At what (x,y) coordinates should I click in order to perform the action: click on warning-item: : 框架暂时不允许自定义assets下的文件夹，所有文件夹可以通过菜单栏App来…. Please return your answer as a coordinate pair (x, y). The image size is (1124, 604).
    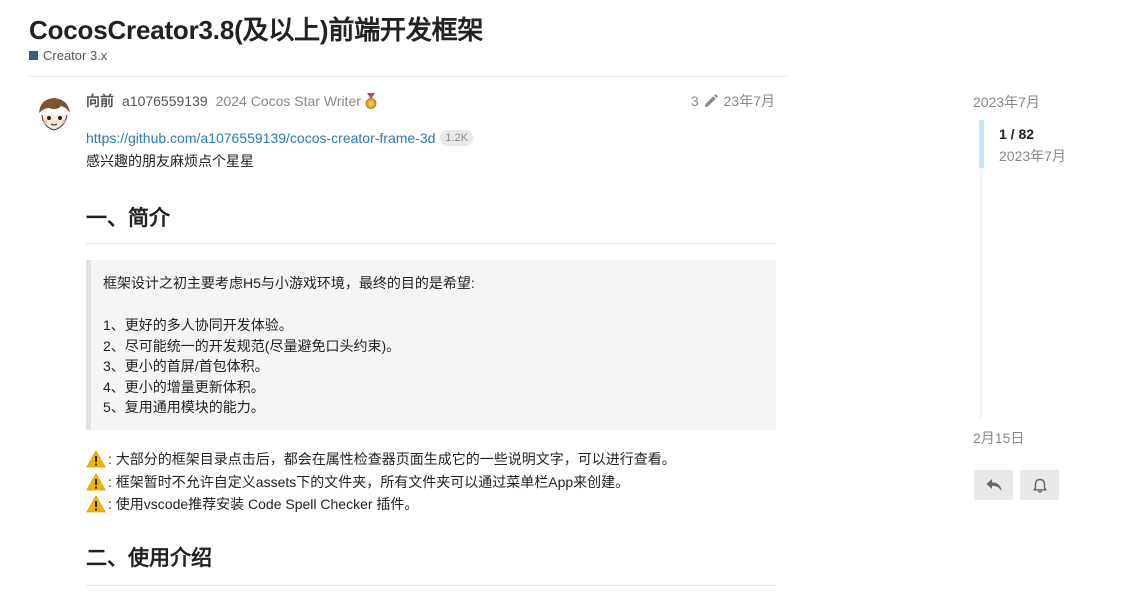
    Looking at the image, I should click on (381, 482).